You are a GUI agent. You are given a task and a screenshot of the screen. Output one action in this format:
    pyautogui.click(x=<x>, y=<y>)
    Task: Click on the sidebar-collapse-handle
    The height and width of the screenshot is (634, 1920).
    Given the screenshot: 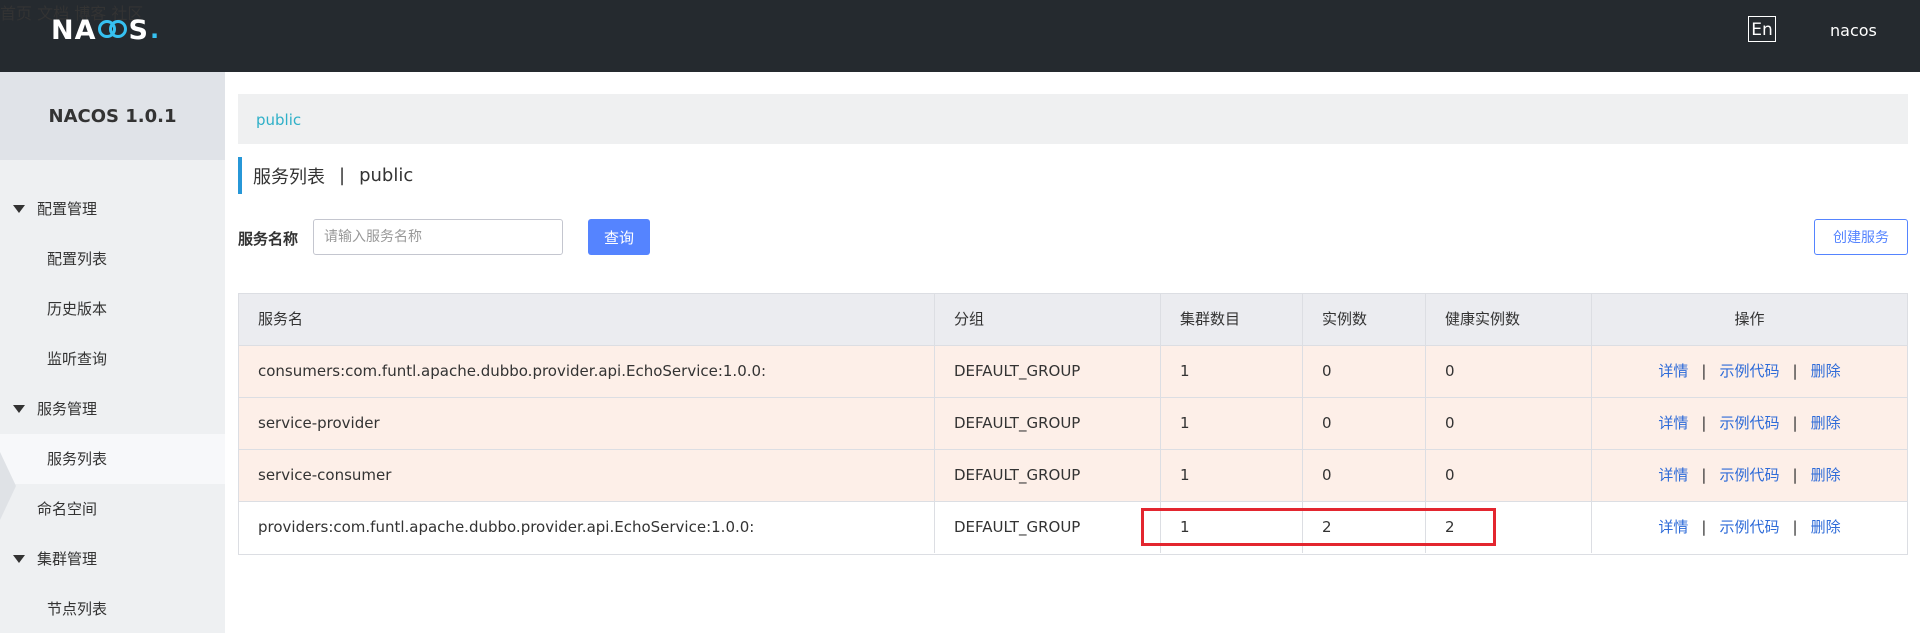 What is the action you would take?
    pyautogui.click(x=8, y=486)
    